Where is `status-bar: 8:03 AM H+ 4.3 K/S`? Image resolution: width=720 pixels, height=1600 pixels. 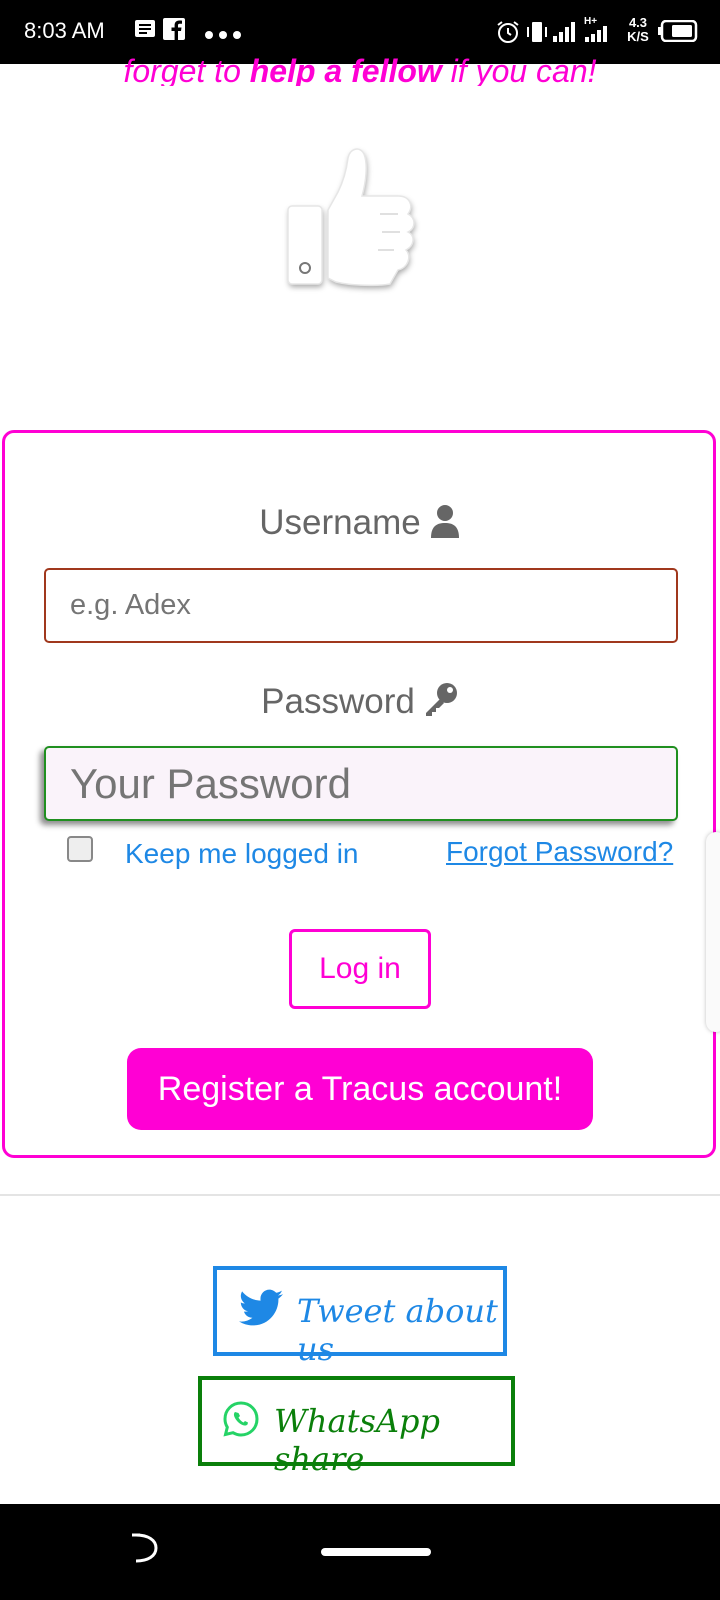 status-bar: 8:03 AM H+ 4.3 K/S is located at coordinates (360, 32).